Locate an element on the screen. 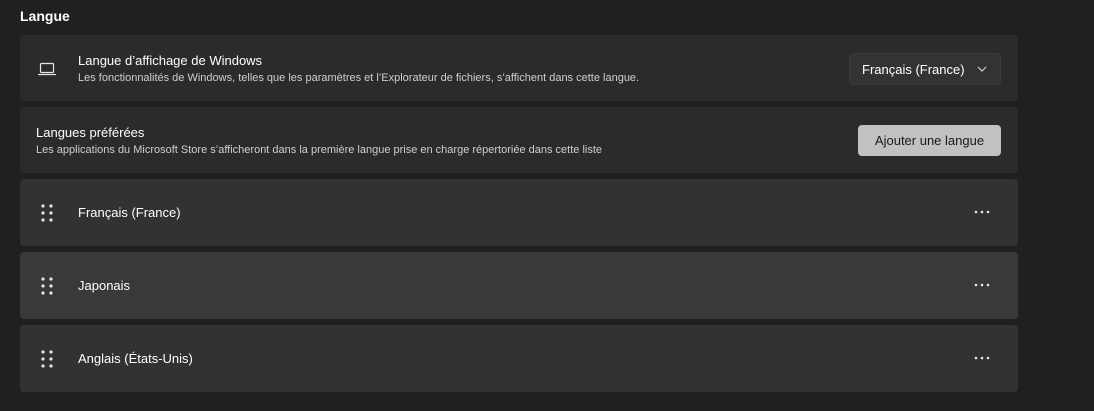 The image size is (1094, 411). add-language-button: Ajouter une langue is located at coordinates (929, 140).